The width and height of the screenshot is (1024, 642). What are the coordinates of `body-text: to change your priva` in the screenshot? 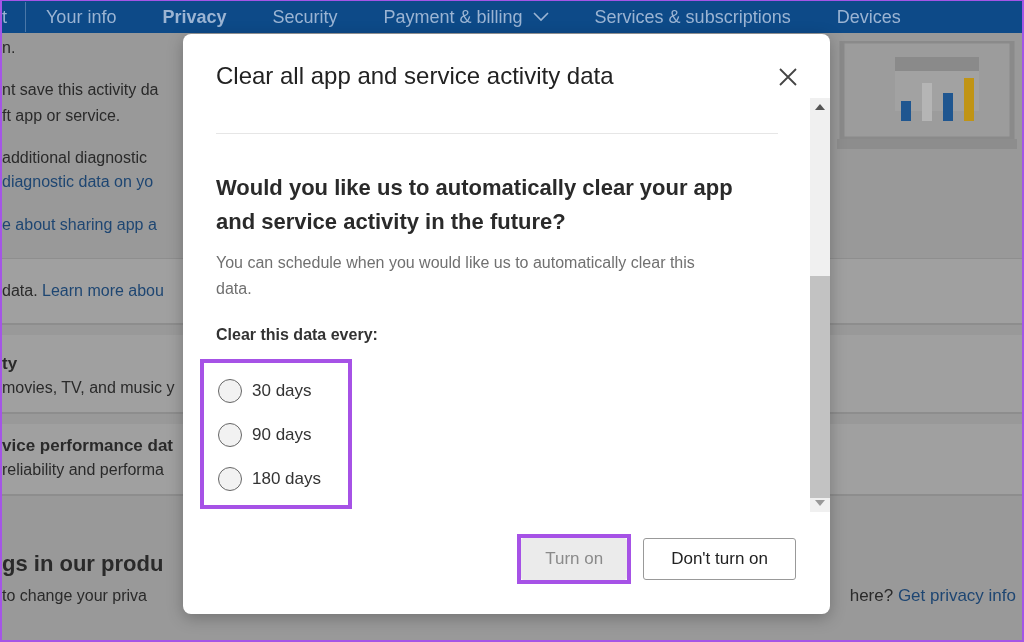 It's located at (74, 595).